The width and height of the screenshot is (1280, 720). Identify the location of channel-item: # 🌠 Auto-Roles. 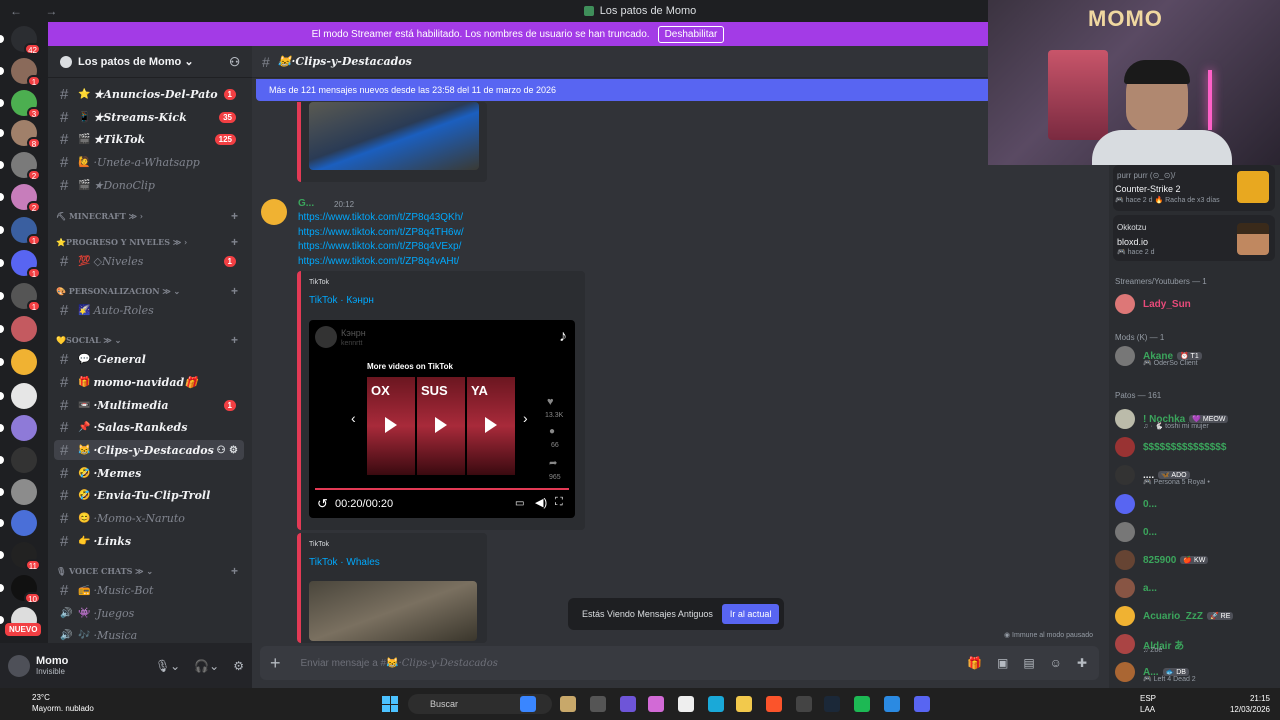
(149, 310).